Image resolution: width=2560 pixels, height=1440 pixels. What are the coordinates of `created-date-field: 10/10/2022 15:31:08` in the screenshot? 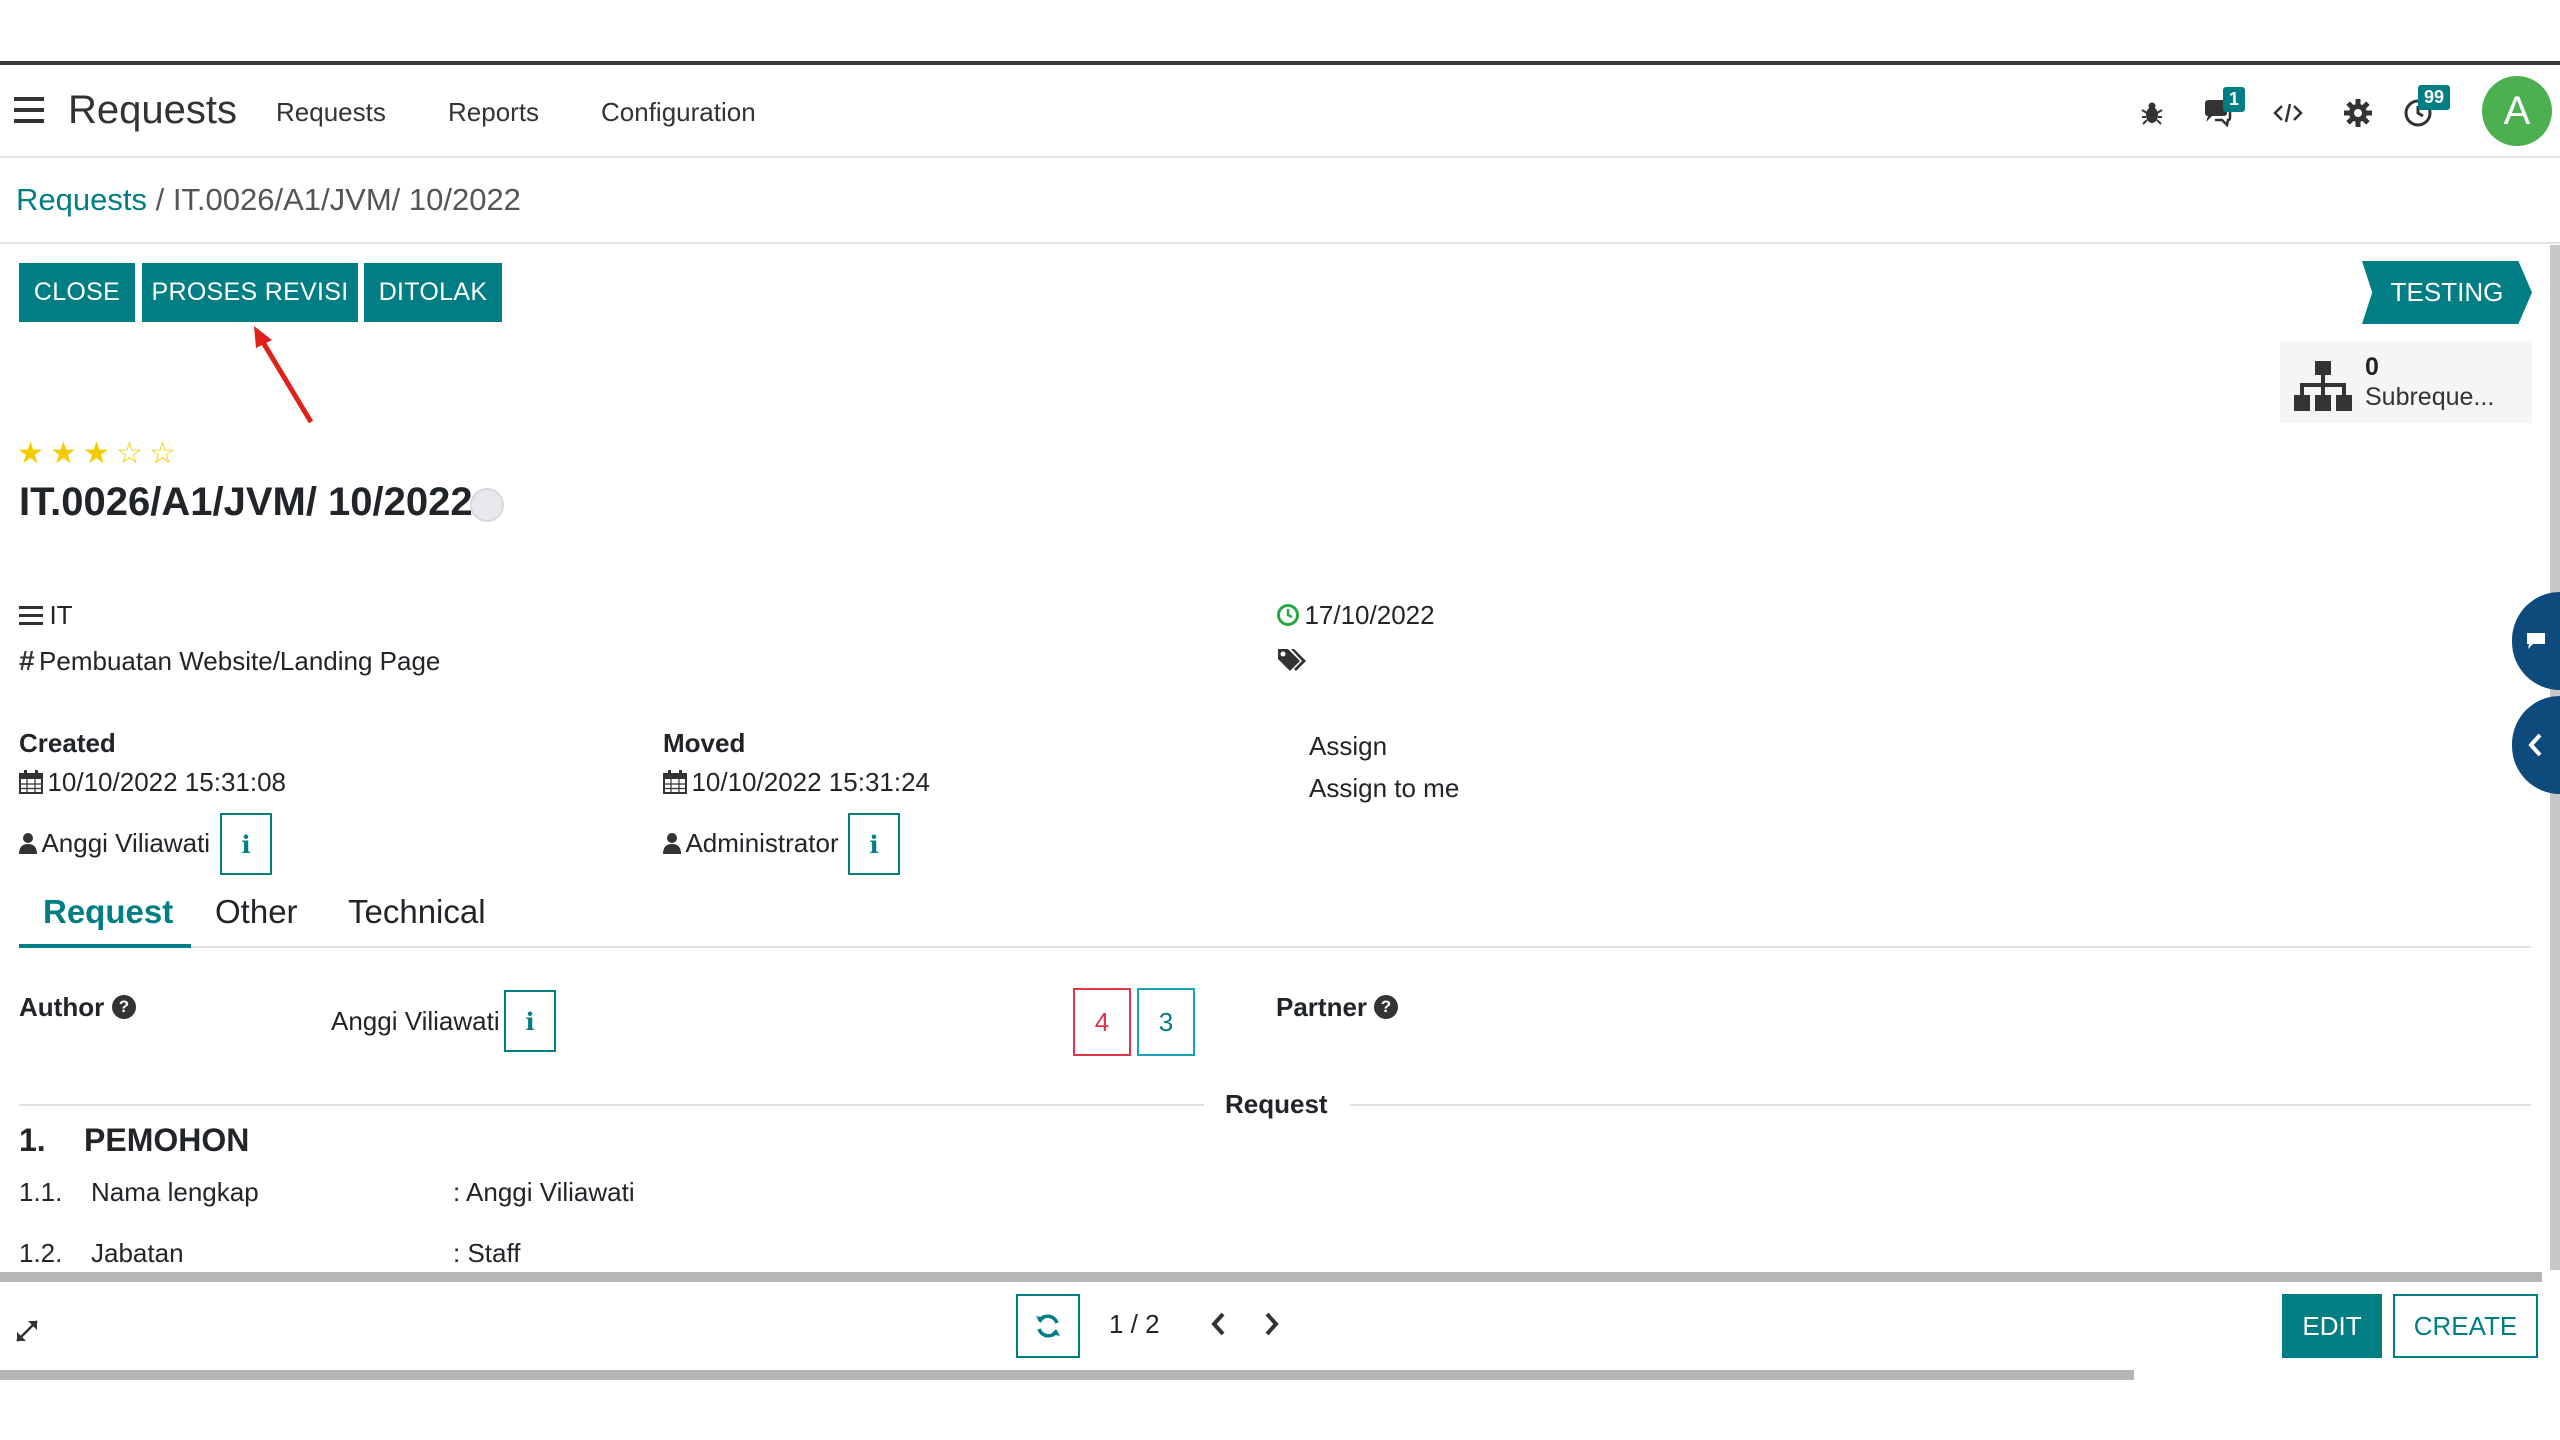 It's located at (152, 782).